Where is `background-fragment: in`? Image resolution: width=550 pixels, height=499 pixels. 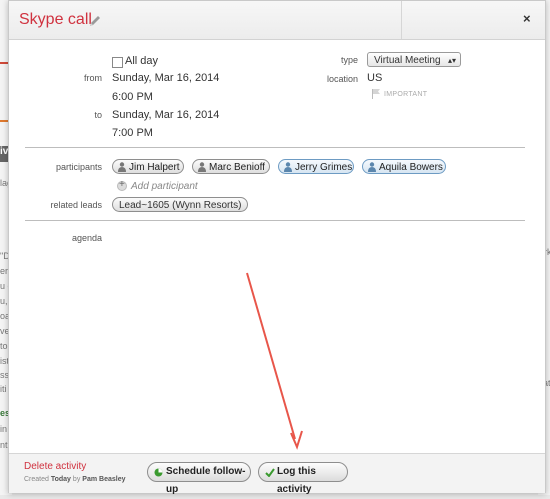 background-fragment: in is located at coordinates (4, 429).